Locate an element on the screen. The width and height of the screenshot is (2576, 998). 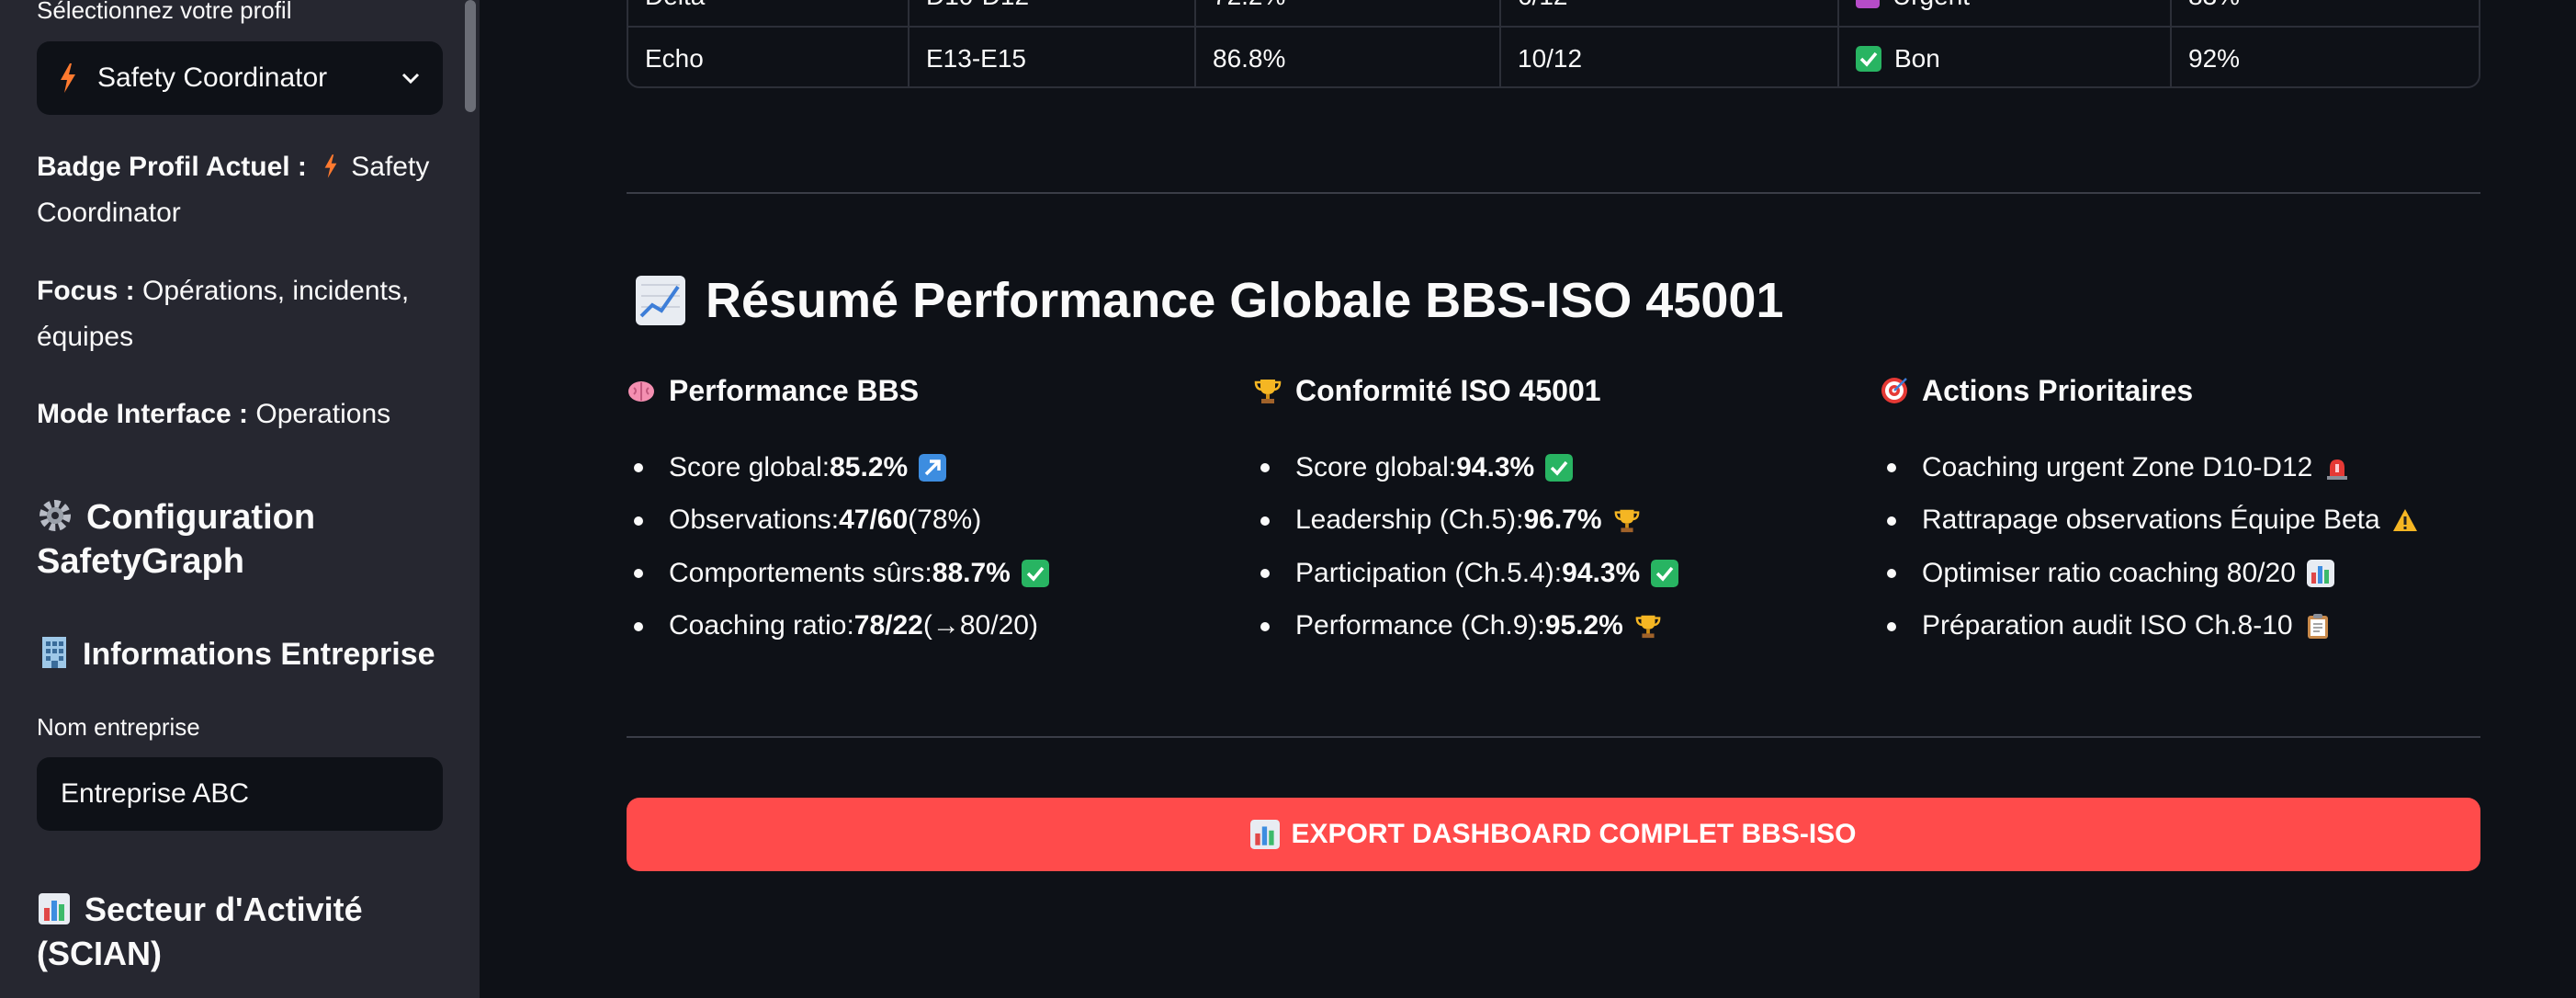
list-item: Observations: 47/60 (78%) is located at coordinates (930, 521).